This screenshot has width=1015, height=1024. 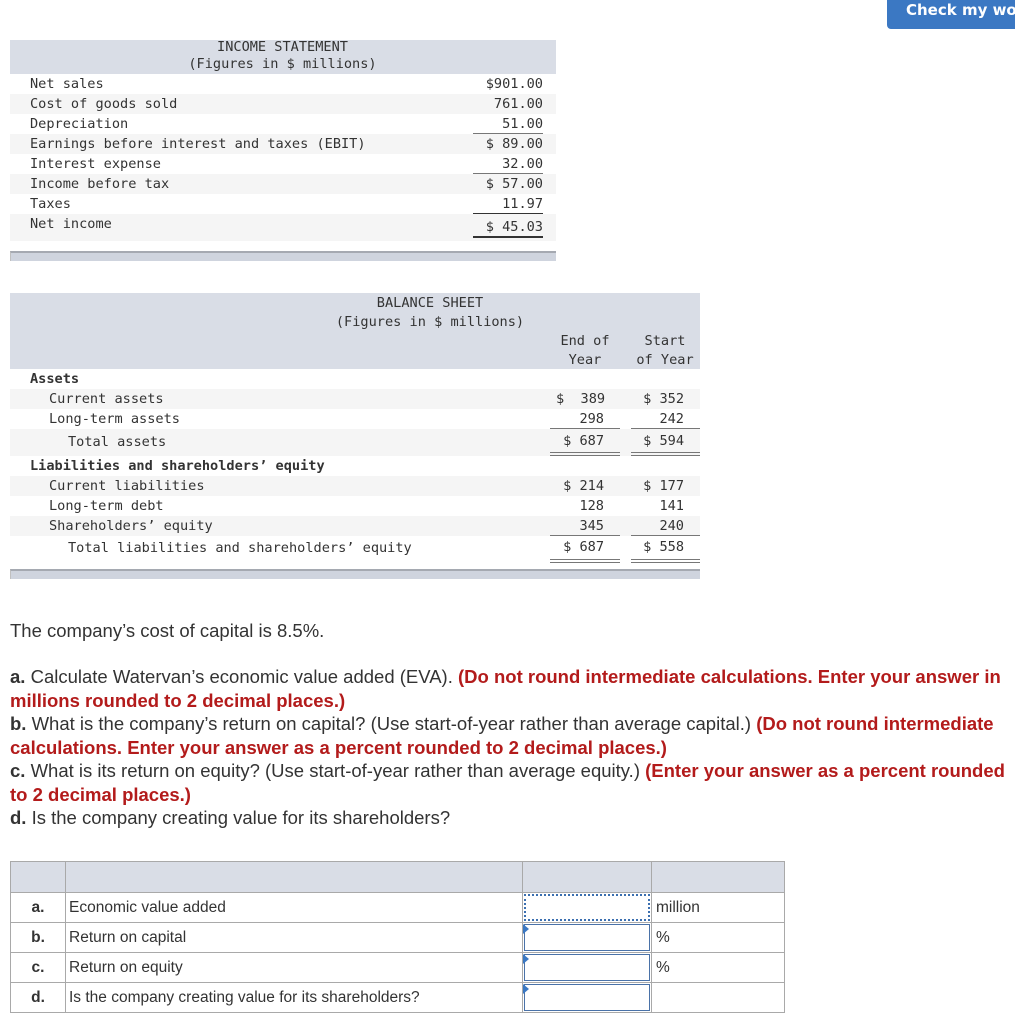 I want to click on table-row: Total assets $ 687 $ 594, so click(x=355, y=442).